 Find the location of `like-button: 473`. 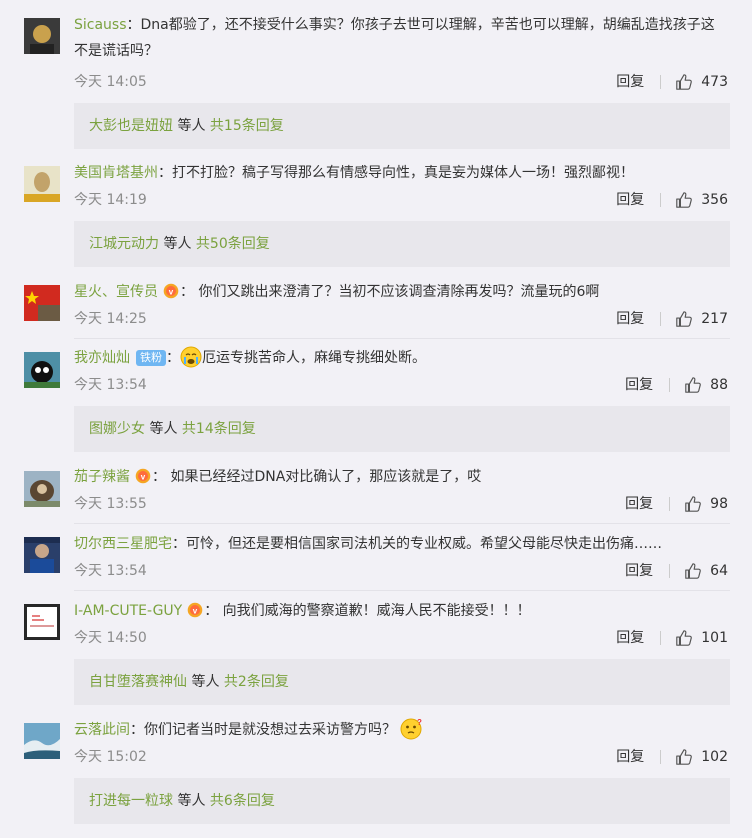

like-button: 473 is located at coordinates (701, 82).